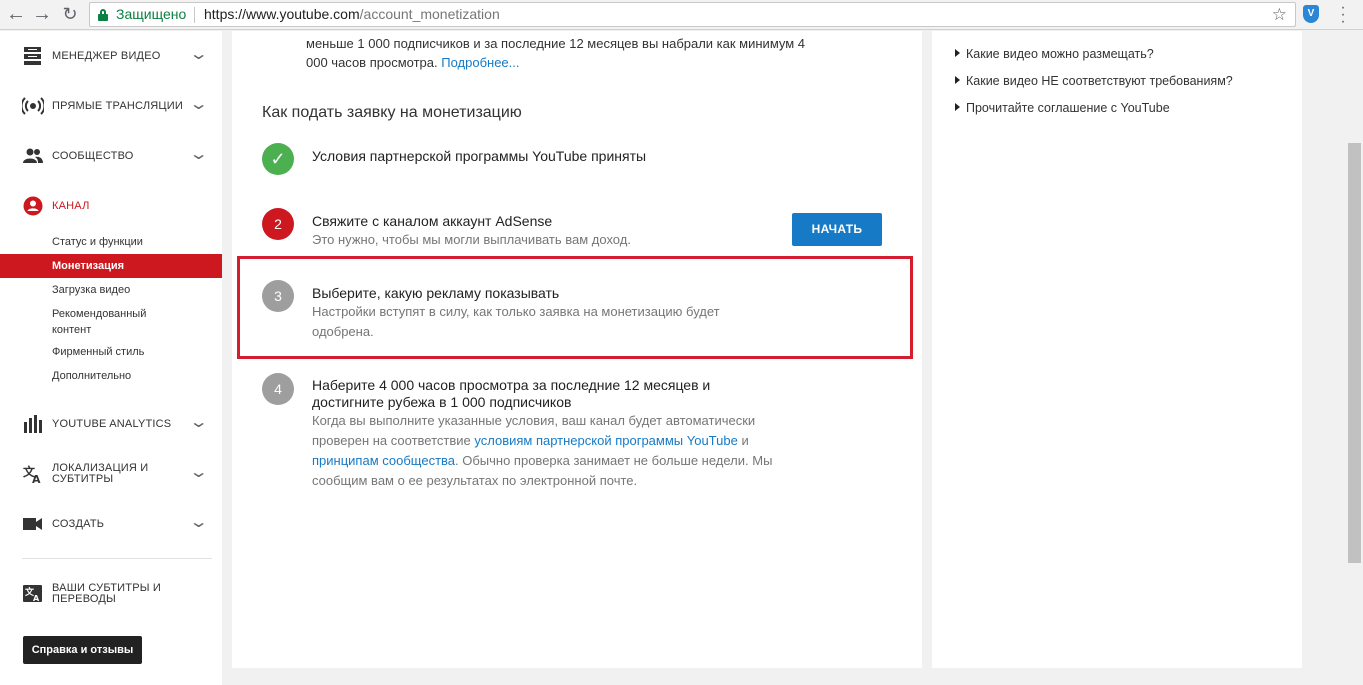  I want to click on sidebar-item-label: ЛОКАЛИЗАЦИЯ И СУБТИТРЫ, so click(100, 473).